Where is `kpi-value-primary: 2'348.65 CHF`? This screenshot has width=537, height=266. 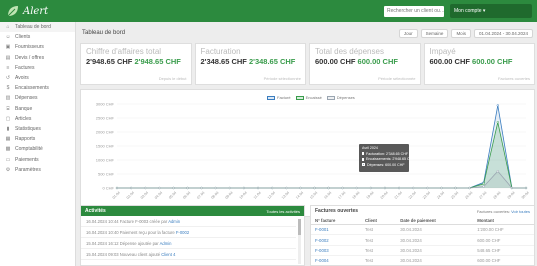
kpi-value-primary: 2'348.65 CHF is located at coordinates (223, 61).